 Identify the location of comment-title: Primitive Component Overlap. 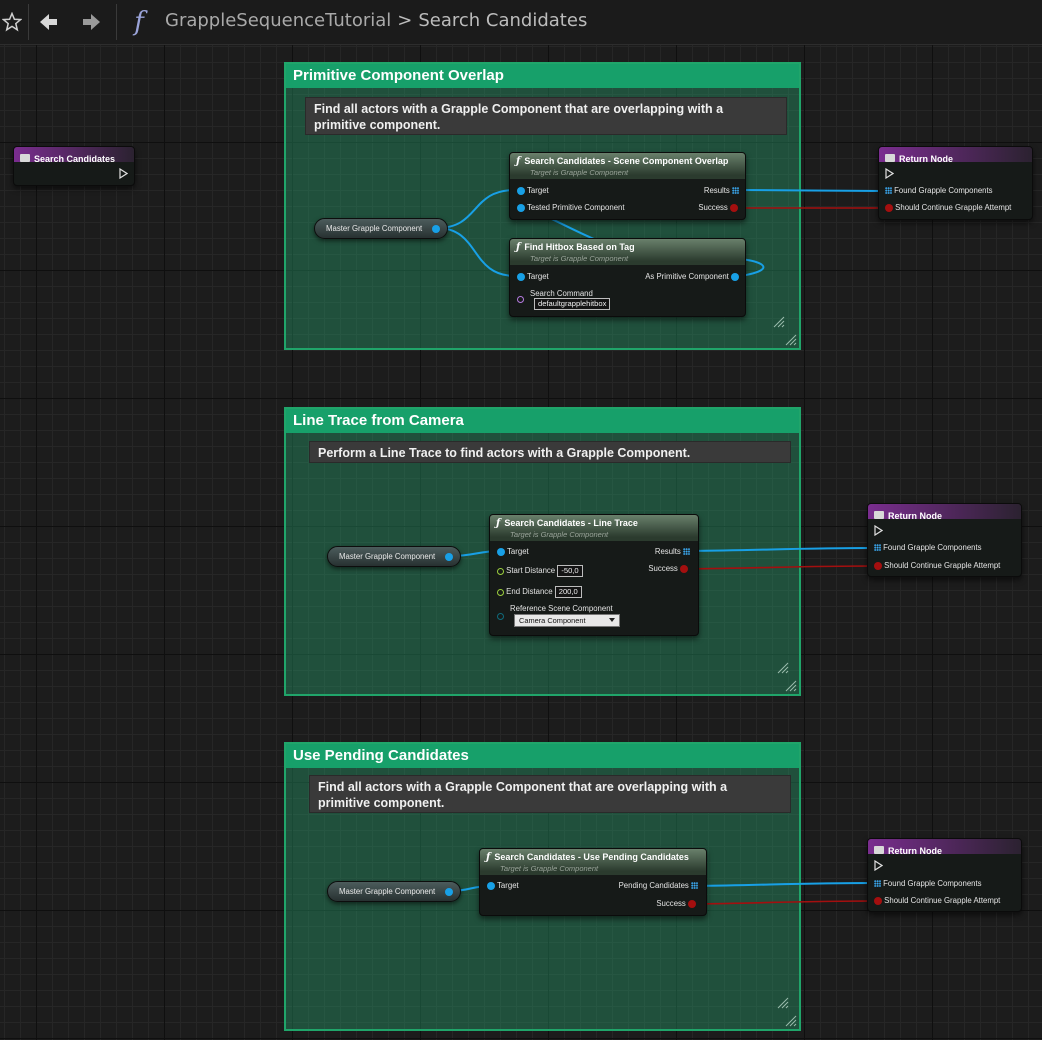
(542, 76).